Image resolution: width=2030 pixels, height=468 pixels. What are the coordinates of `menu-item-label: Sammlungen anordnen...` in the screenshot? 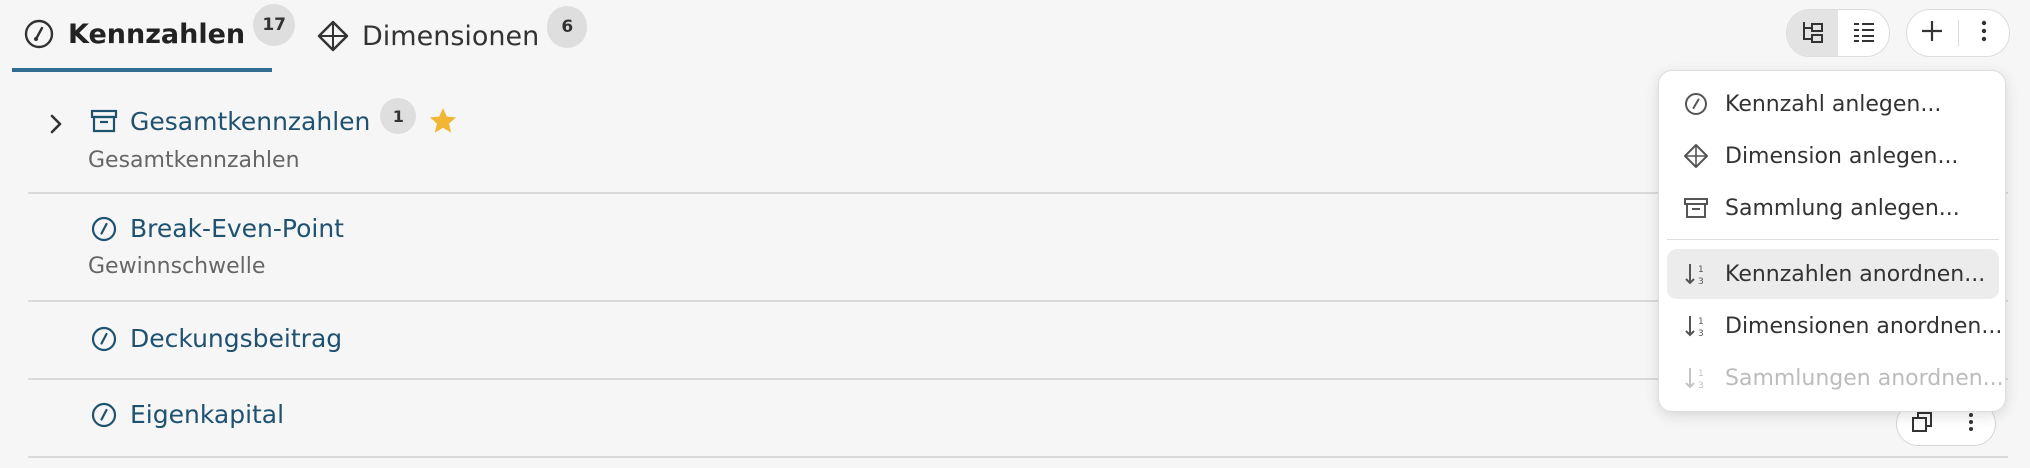 It's located at (1864, 378).